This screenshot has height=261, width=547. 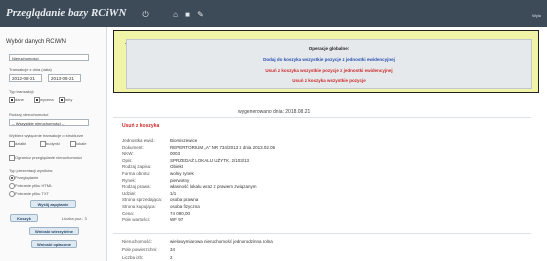 What do you see at coordinates (64, 78) in the screenshot?
I see `date-to-input: 2013-08-21` at bounding box center [64, 78].